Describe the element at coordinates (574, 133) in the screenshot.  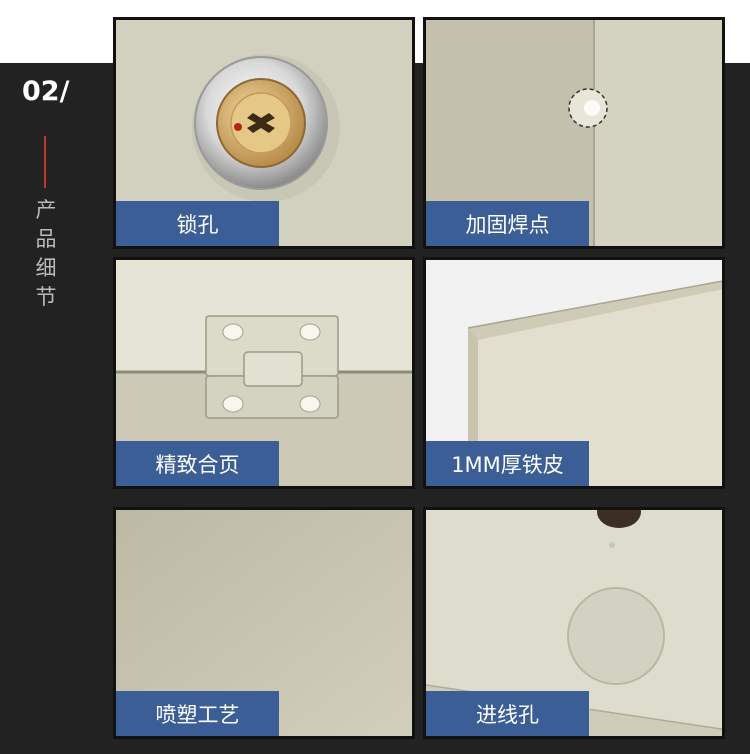
I see `detail-panel-weld: 加固焊点` at that location.